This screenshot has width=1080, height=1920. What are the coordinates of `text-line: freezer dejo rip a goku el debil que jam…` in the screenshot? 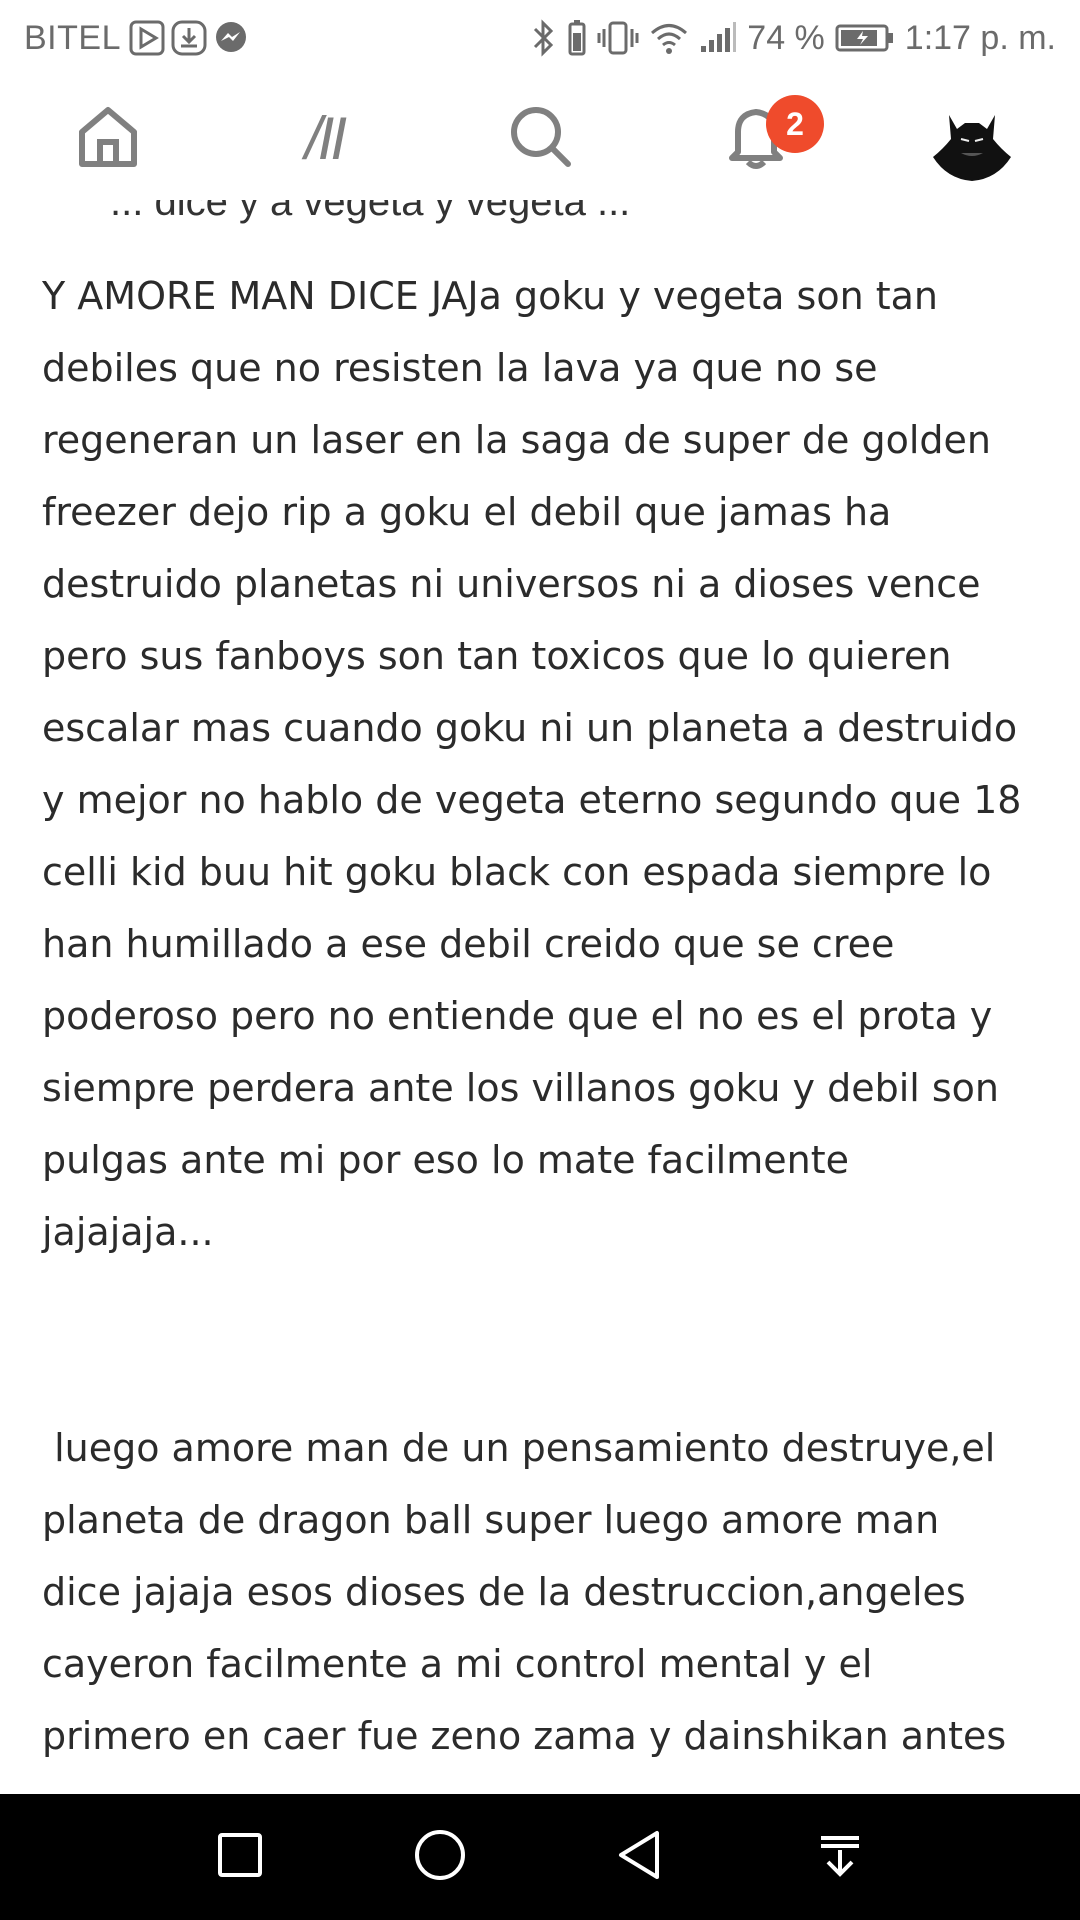 It's located at (467, 512).